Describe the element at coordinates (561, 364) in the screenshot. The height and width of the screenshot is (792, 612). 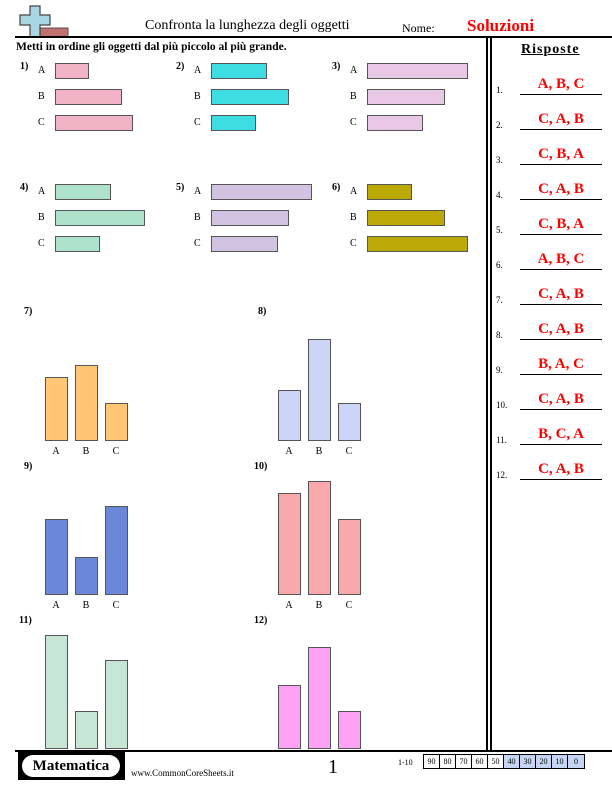
I see `answer-value: B, A, C` at that location.